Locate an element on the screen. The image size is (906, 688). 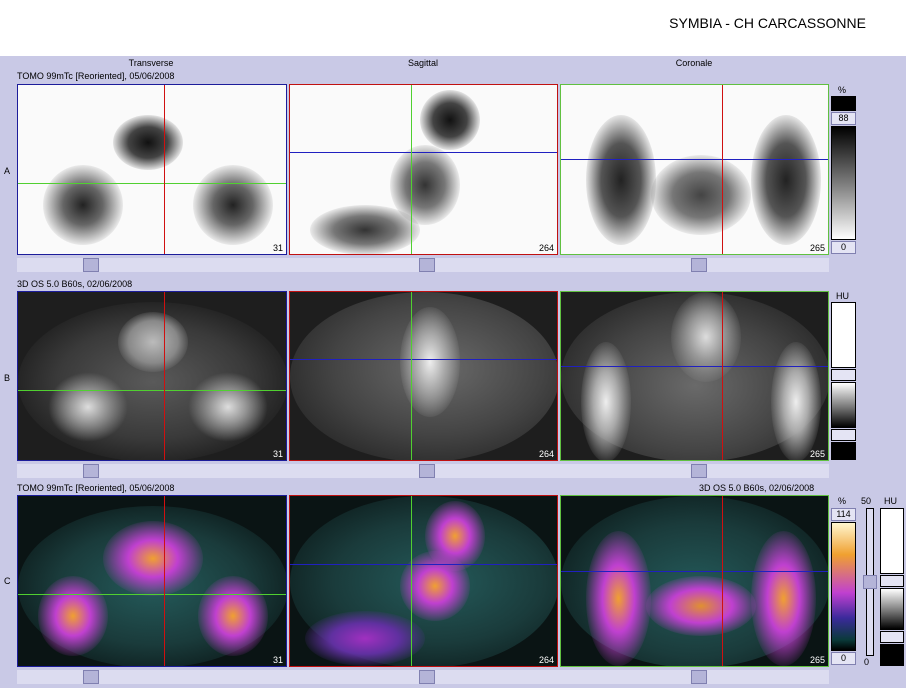
row-a-transverse-panel: 31 is located at coordinates (152, 169).